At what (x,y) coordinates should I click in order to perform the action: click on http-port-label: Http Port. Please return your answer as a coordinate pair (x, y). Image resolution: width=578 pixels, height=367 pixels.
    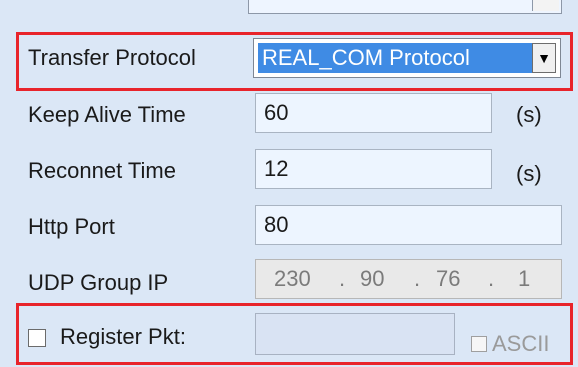
    Looking at the image, I should click on (71, 226).